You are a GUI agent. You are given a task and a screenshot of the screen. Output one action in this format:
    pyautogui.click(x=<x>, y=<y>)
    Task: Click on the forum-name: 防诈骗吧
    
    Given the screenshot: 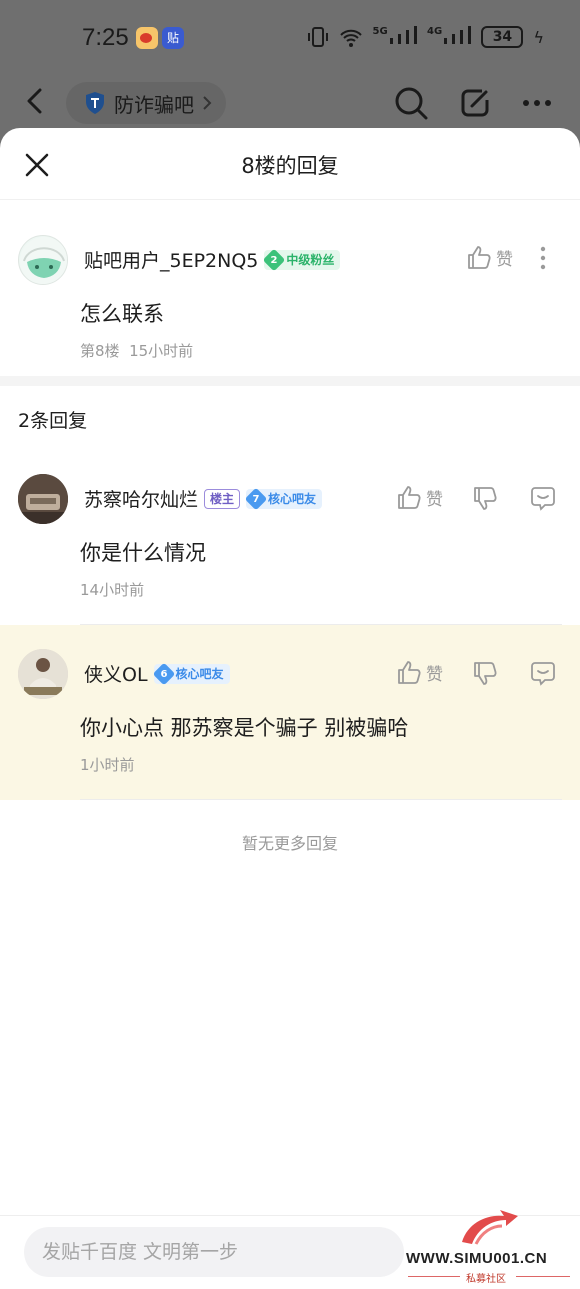 What is the action you would take?
    pyautogui.click(x=154, y=104)
    